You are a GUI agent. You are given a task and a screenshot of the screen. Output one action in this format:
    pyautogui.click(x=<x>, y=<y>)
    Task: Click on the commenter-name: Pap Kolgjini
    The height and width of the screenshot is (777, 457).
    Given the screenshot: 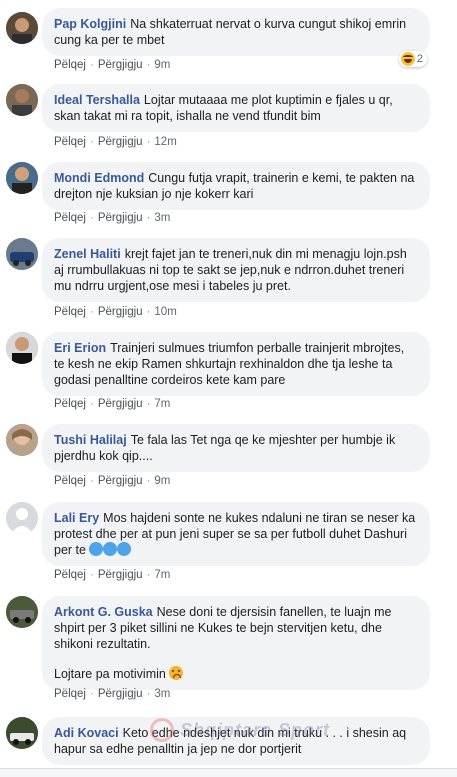 What is the action you would take?
    pyautogui.click(x=90, y=24)
    